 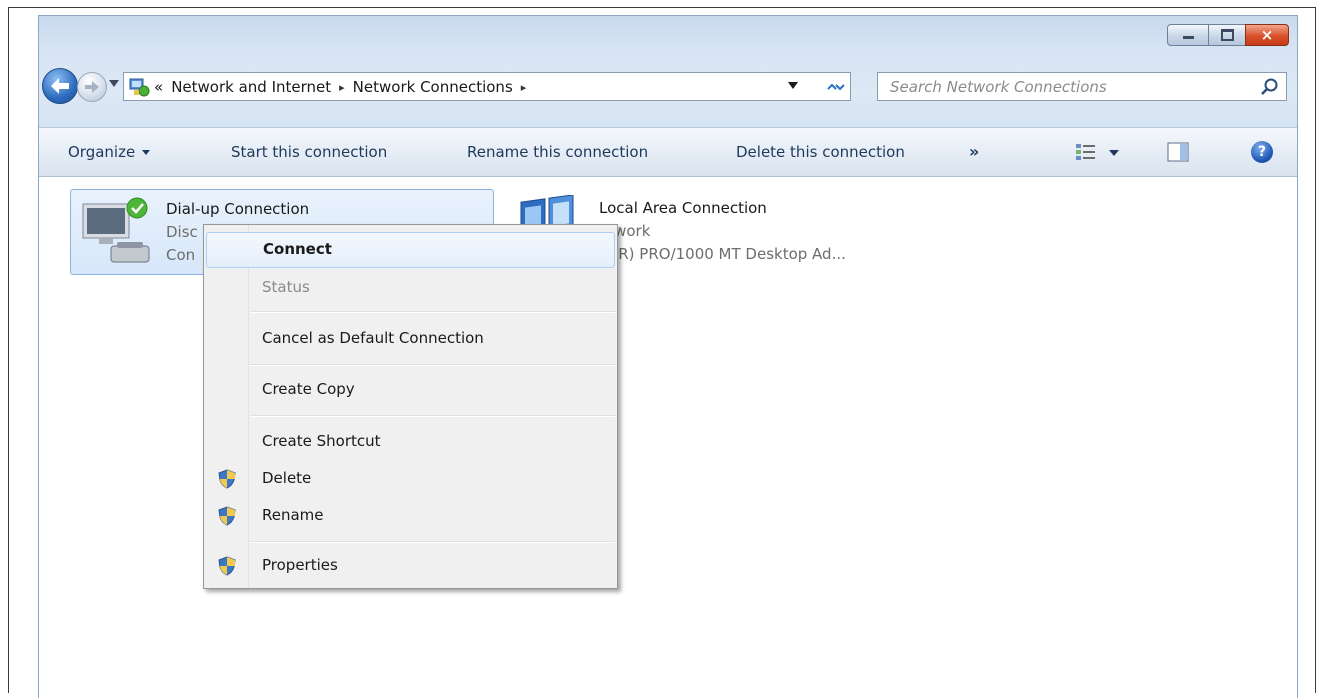 What do you see at coordinates (293, 515) in the screenshot?
I see `menu-item-label: Rename` at bounding box center [293, 515].